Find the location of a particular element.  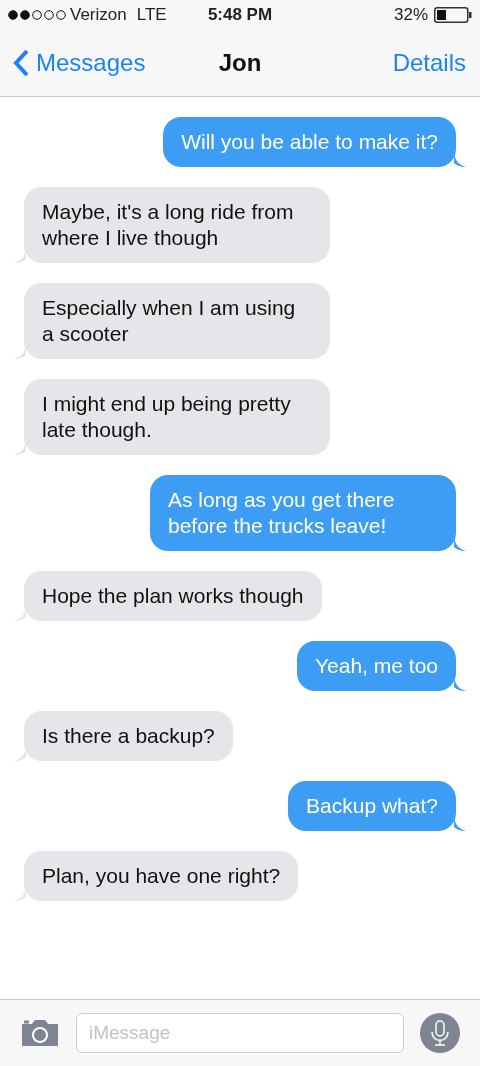

network-type: LTE is located at coordinates (151, 15).